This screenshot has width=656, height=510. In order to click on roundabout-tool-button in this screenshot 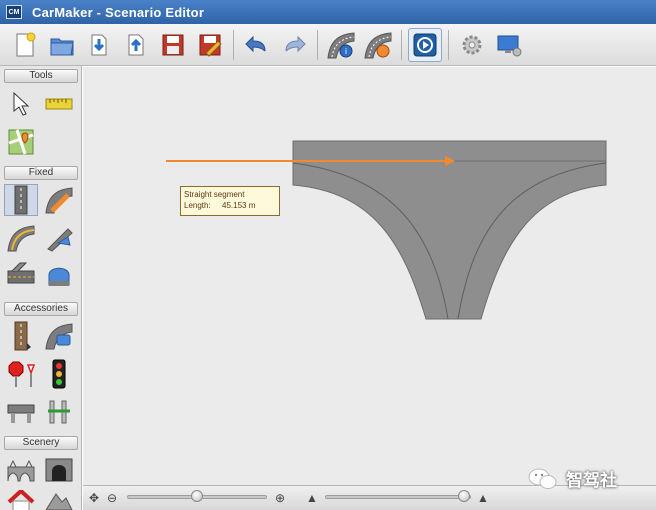, I will do `click(21, 238)`.